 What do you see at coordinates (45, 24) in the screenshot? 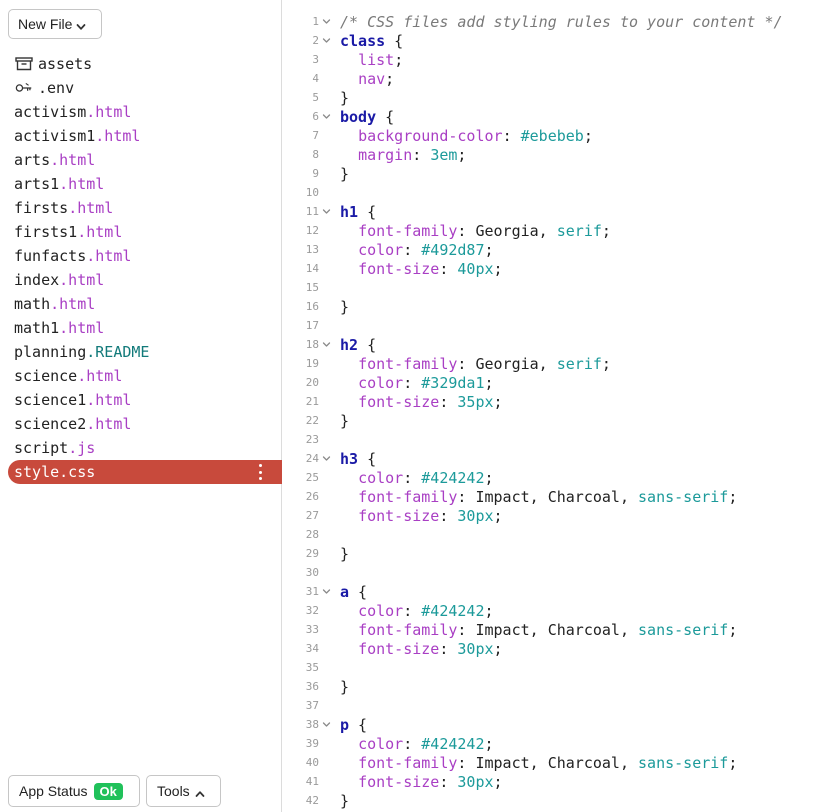
I see `new-file-label: New File` at bounding box center [45, 24].